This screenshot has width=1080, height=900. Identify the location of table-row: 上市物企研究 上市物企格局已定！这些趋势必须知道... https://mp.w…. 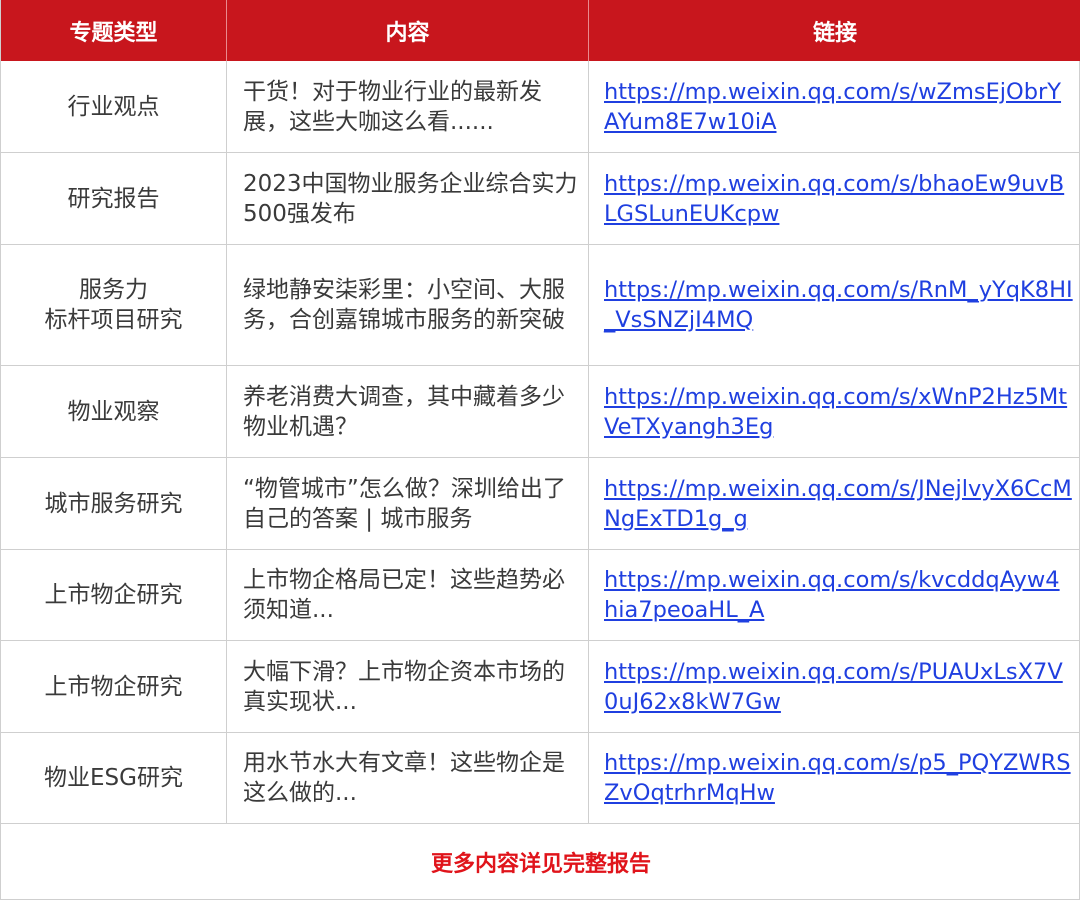
(540, 595).